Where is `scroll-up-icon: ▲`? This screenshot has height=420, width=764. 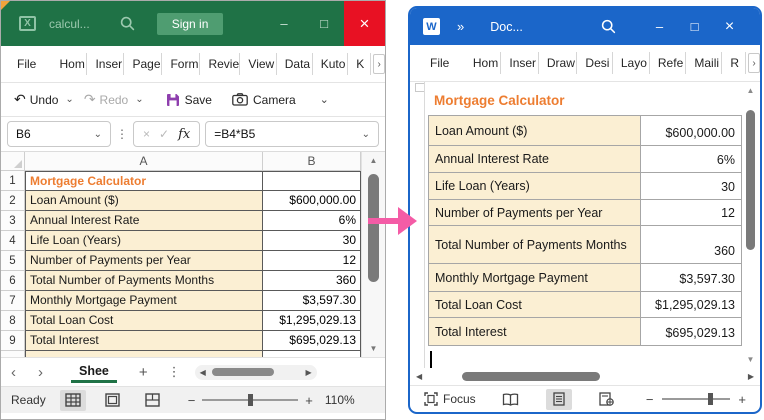 scroll-up-icon: ▲ is located at coordinates (373, 160).